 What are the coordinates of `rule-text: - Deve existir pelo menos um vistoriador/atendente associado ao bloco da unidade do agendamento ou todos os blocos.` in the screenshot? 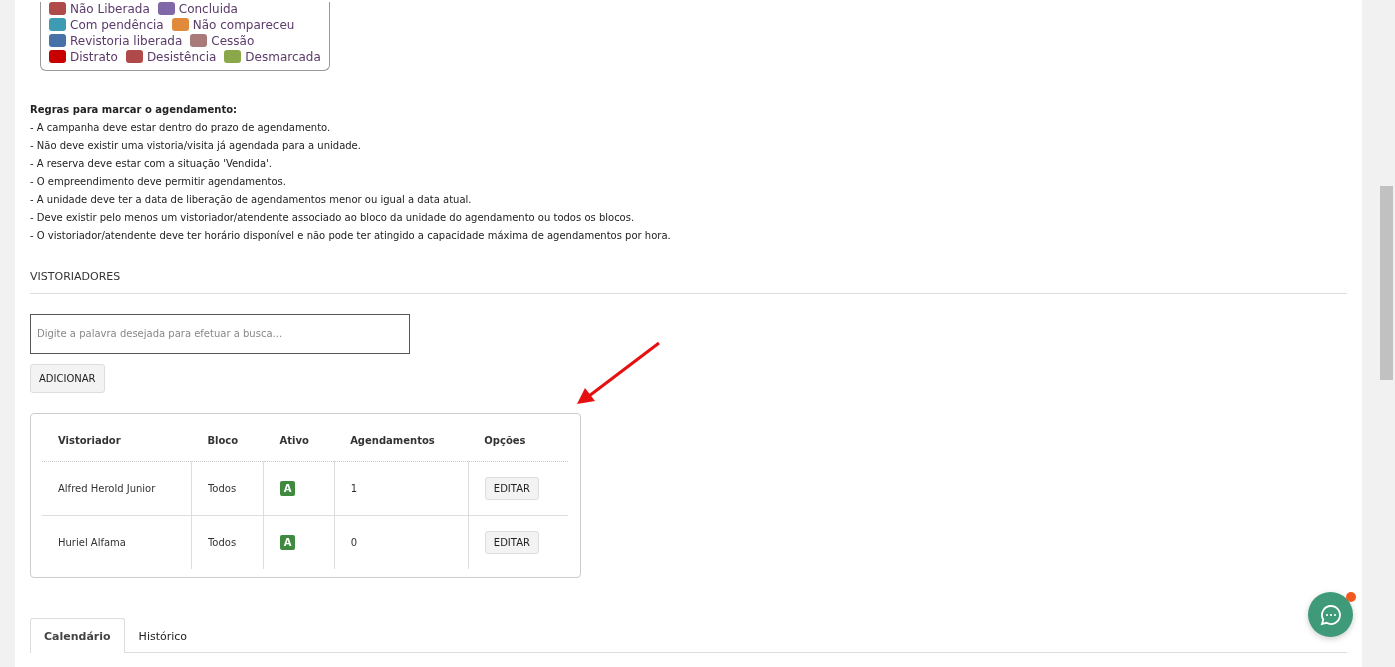 It's located at (333, 217).